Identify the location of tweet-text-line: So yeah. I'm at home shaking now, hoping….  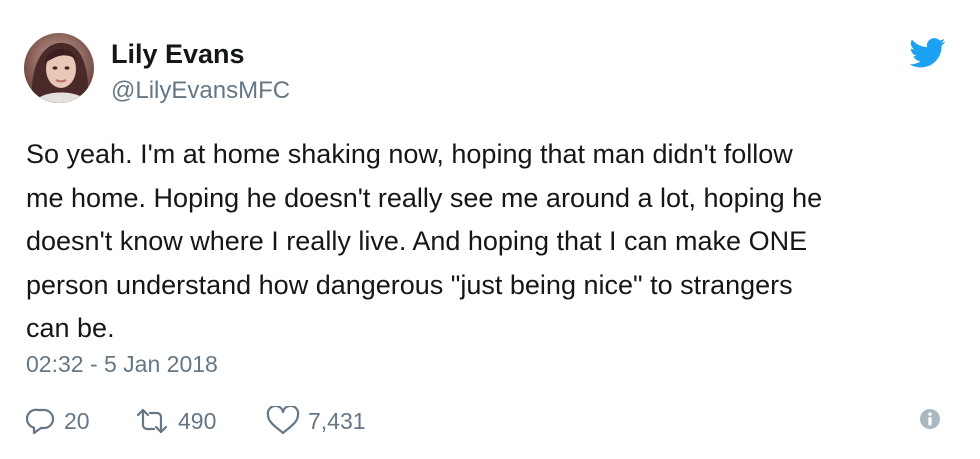
(409, 154).